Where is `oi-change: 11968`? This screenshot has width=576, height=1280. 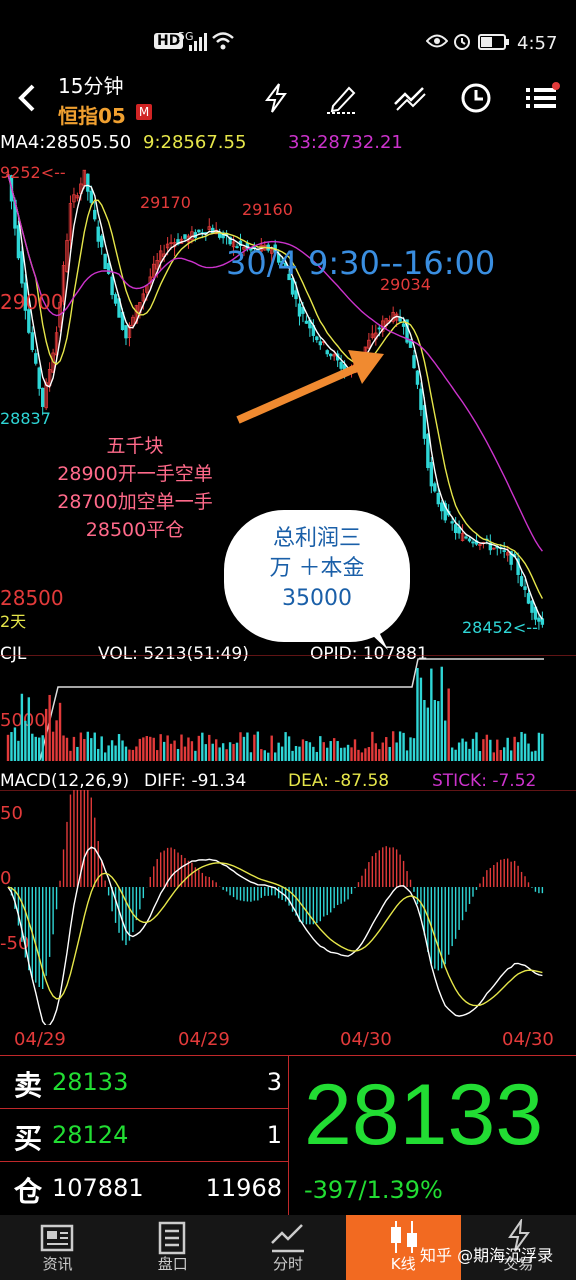 oi-change: 11968 is located at coordinates (243, 1188).